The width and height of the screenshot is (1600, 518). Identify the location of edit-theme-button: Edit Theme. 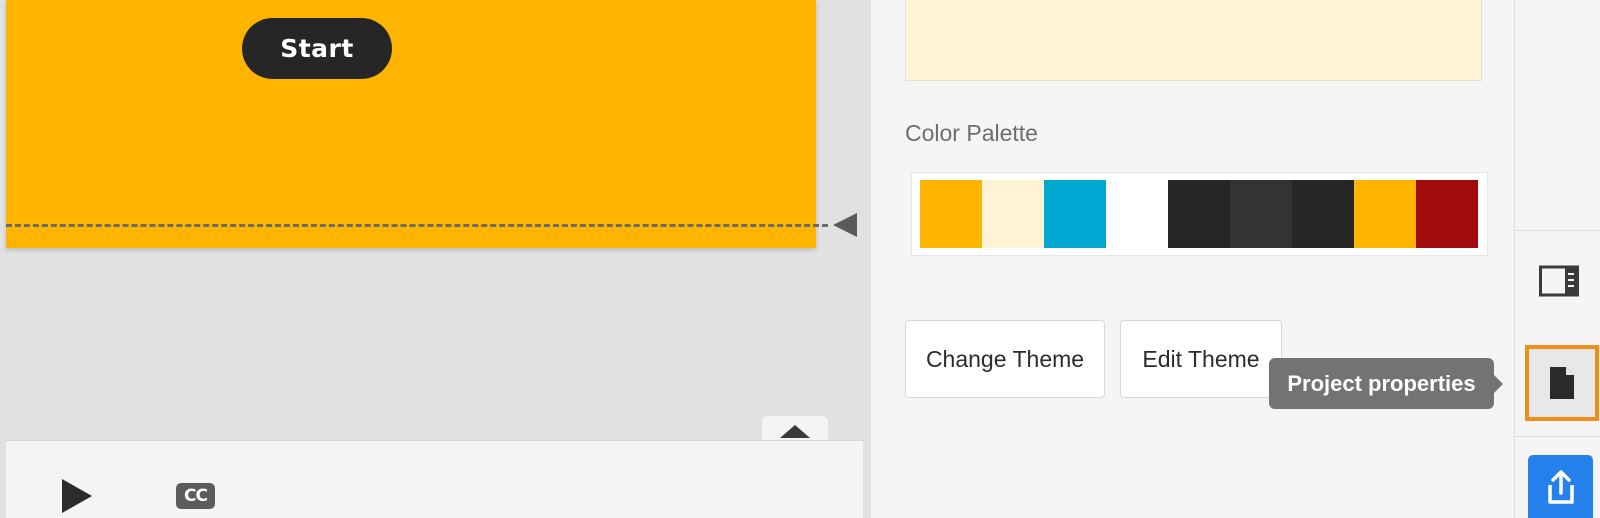
(1201, 359).